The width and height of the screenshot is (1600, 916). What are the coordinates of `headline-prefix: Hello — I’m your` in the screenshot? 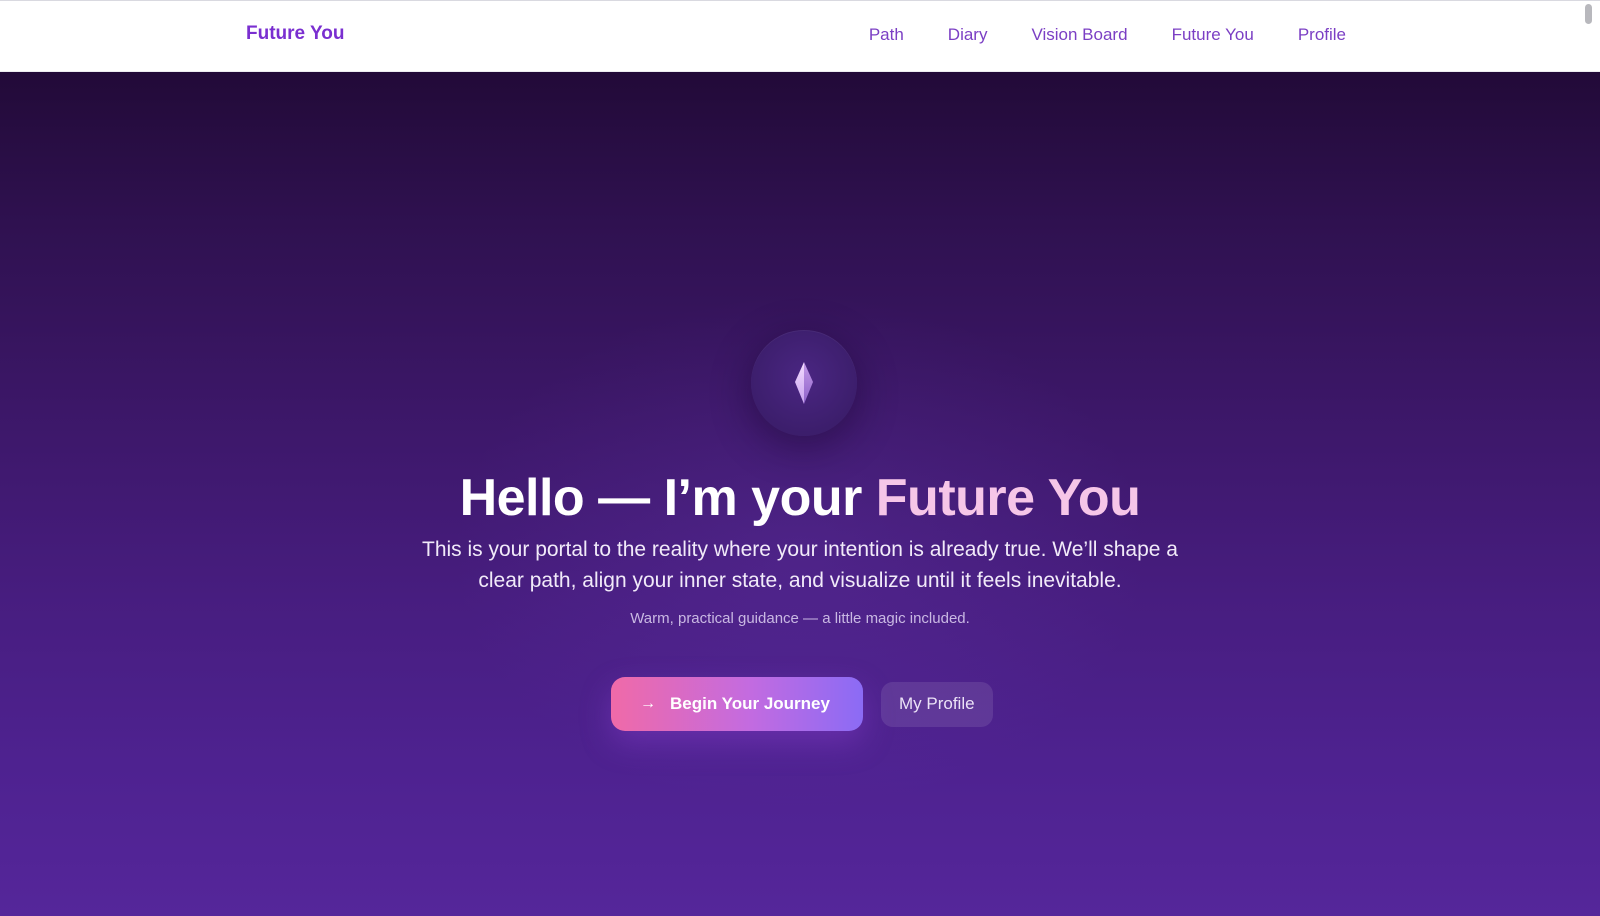 It's located at (667, 498).